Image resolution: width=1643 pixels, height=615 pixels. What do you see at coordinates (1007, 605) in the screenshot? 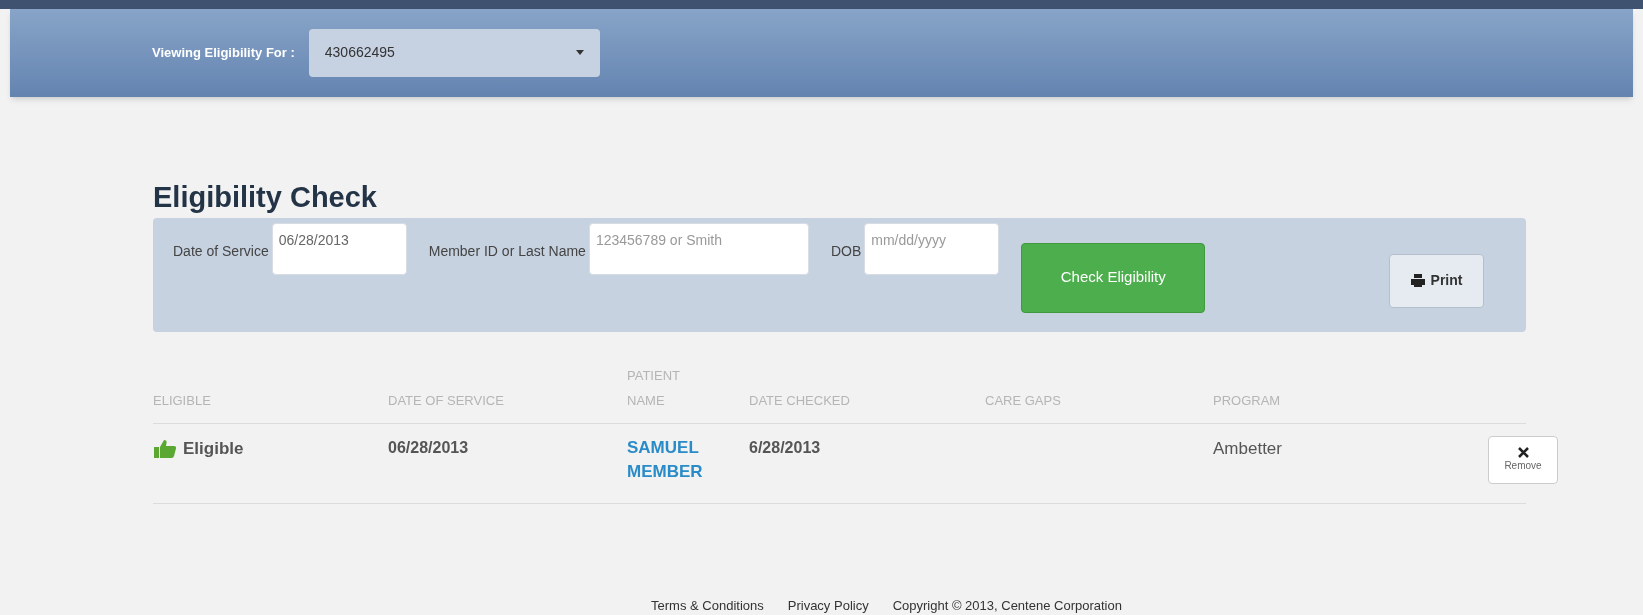
I see `copyright-text: Copyright © 2013, Centene Corporation` at bounding box center [1007, 605].